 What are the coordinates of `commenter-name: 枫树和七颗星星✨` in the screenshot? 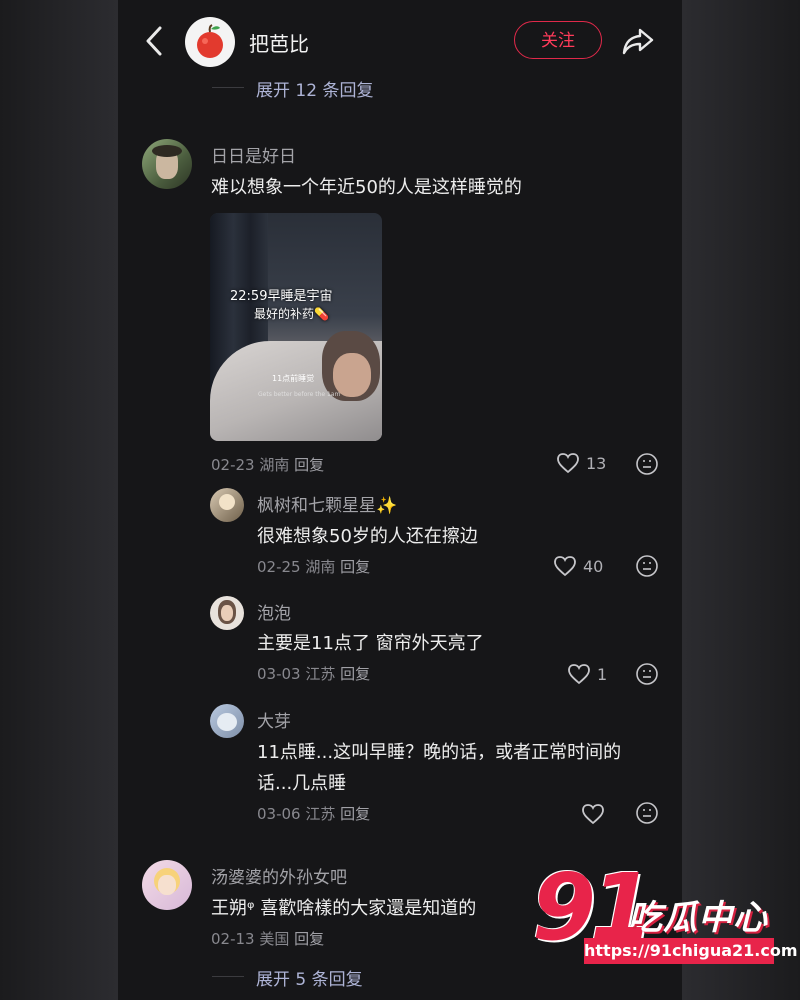 It's located at (327, 503).